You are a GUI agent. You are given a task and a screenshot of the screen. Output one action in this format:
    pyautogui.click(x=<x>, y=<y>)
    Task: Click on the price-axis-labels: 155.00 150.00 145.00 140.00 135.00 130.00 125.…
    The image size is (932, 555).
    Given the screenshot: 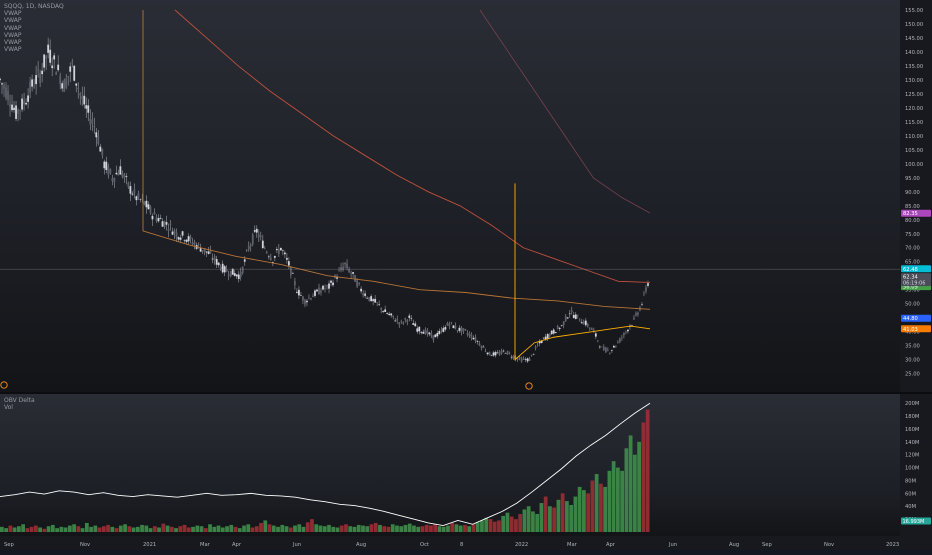 What is the action you would take?
    pyautogui.click(x=916, y=193)
    